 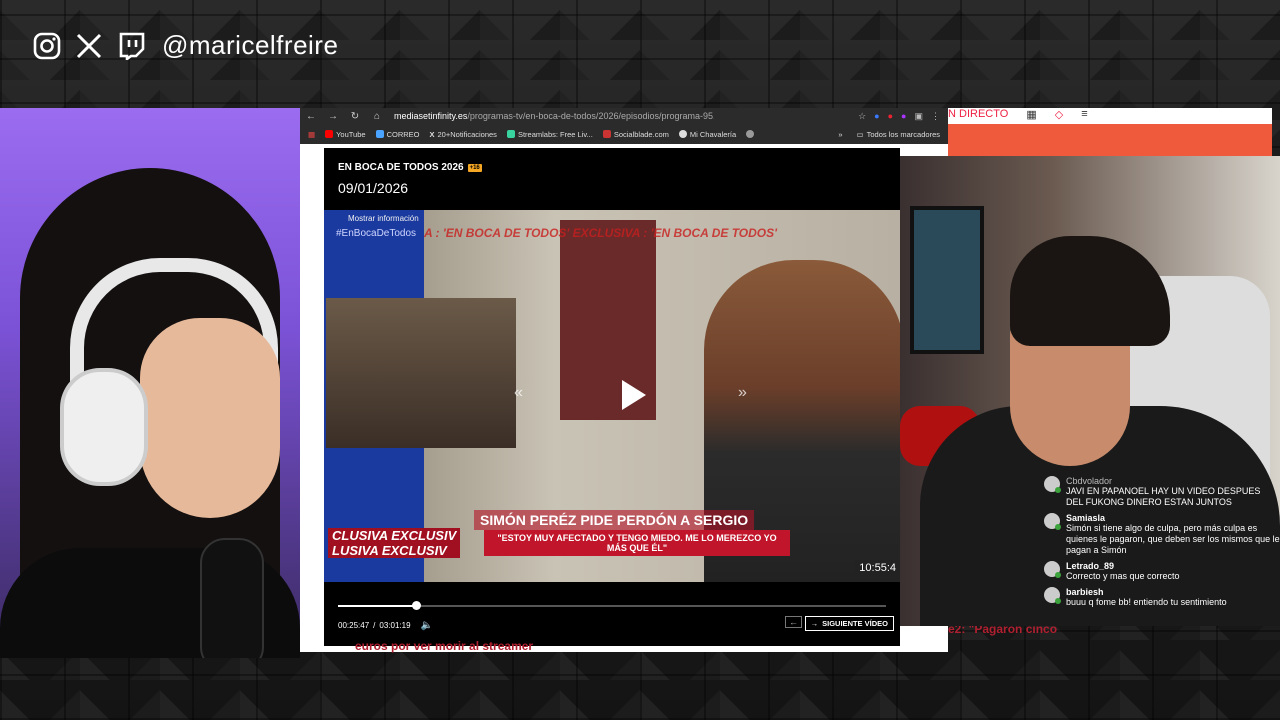 I want to click on bookmark-chavaleria: Mi Chavalería, so click(x=707, y=134).